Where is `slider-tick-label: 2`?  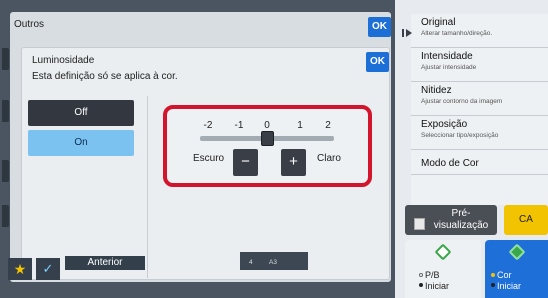 slider-tick-label: 2 is located at coordinates (328, 125).